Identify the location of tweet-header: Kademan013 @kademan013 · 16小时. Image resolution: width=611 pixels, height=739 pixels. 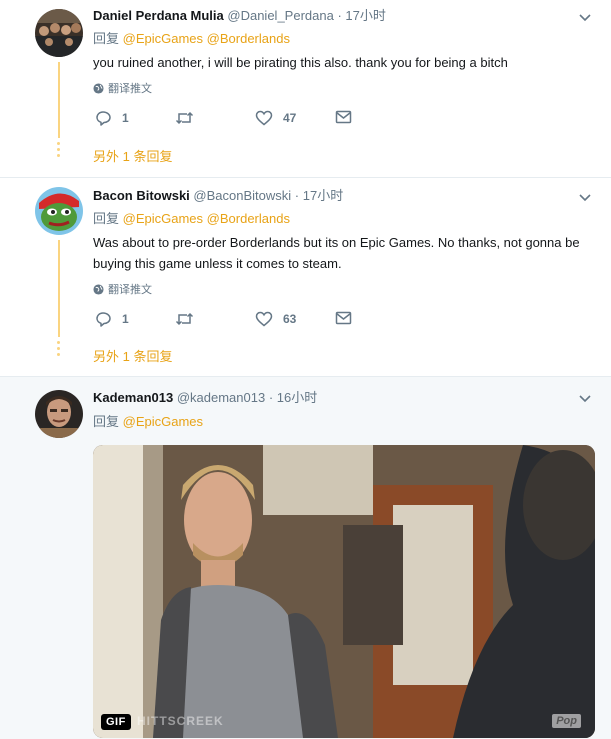
(205, 398).